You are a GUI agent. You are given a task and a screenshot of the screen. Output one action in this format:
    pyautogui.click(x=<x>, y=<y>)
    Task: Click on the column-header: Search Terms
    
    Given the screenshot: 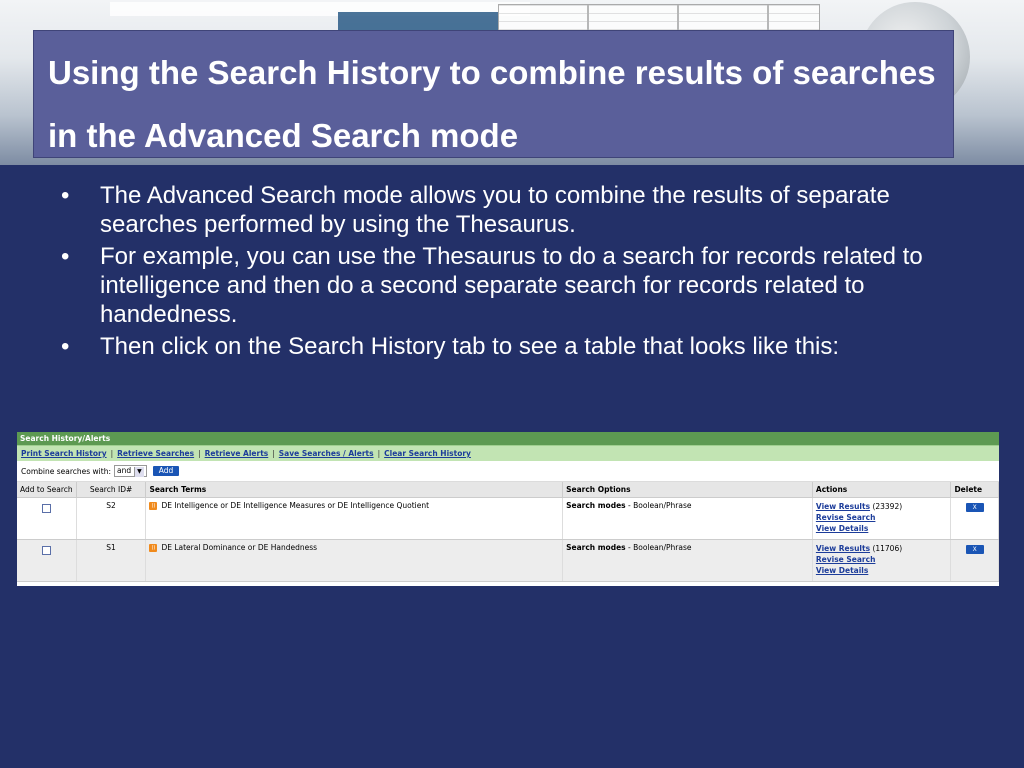 What is the action you would take?
    pyautogui.click(x=354, y=490)
    